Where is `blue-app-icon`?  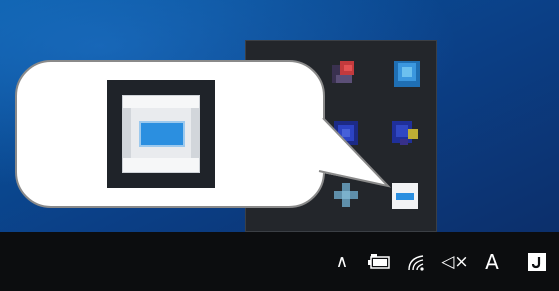
blue-app-icon is located at coordinates (407, 74).